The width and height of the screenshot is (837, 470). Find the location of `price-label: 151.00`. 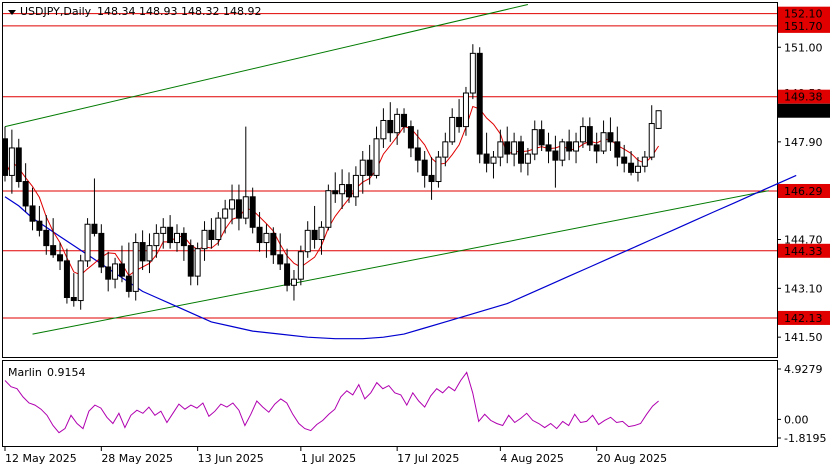

price-label: 151.00 is located at coordinates (803, 47).